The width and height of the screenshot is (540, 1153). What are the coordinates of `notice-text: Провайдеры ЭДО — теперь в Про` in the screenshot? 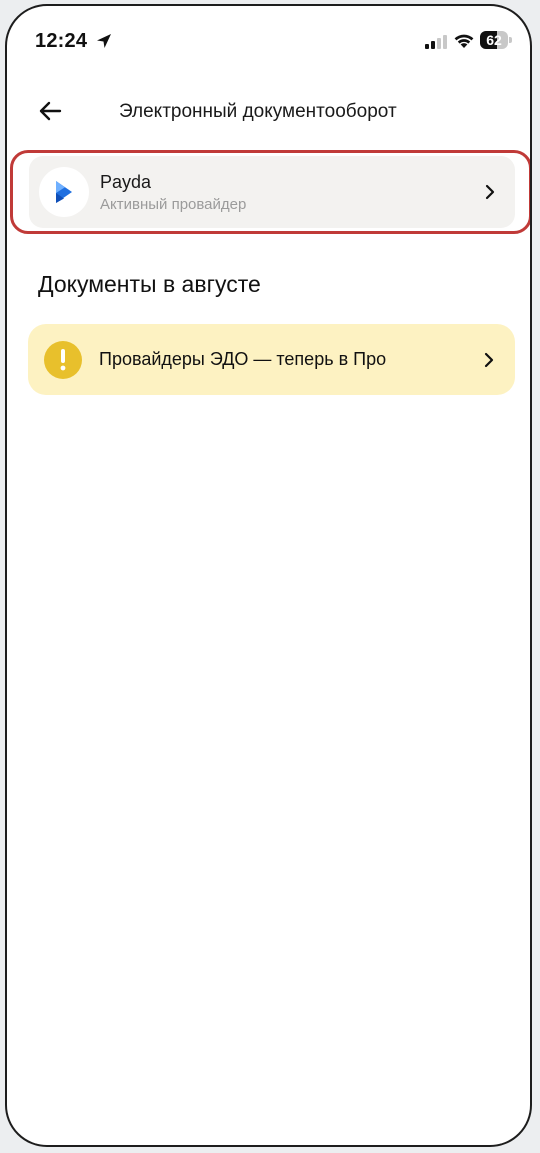 It's located at (243, 359).